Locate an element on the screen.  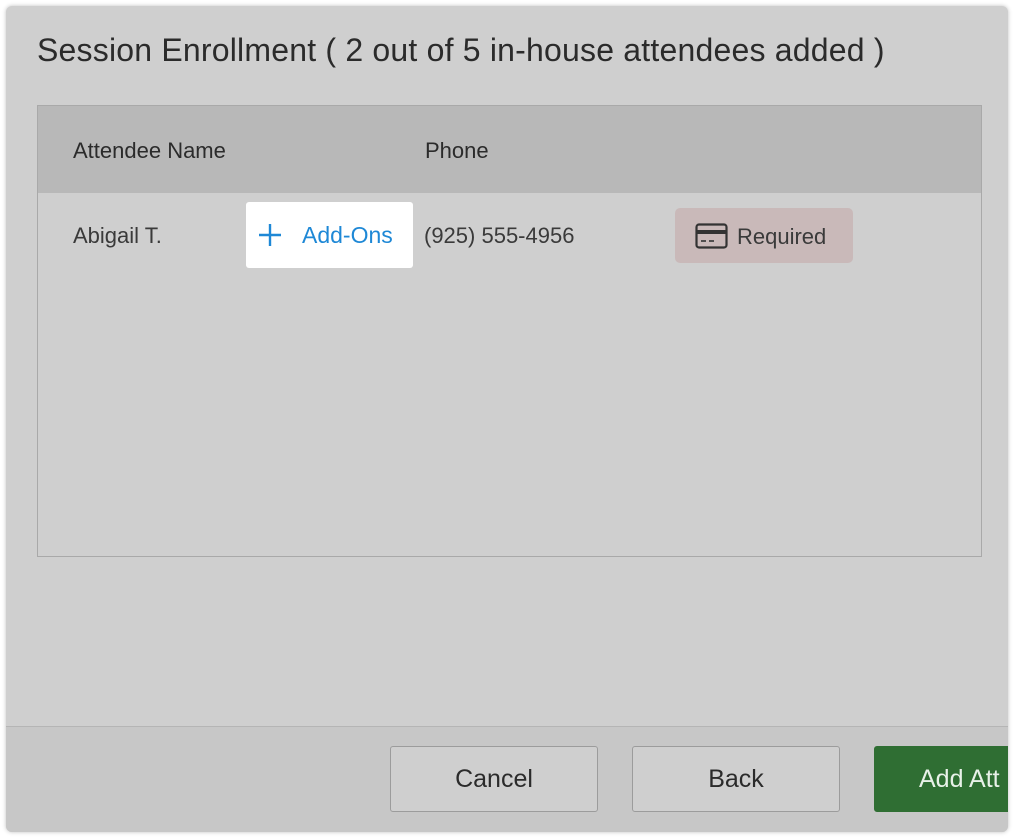
add-ons-label: Add-Ons is located at coordinates (347, 235).